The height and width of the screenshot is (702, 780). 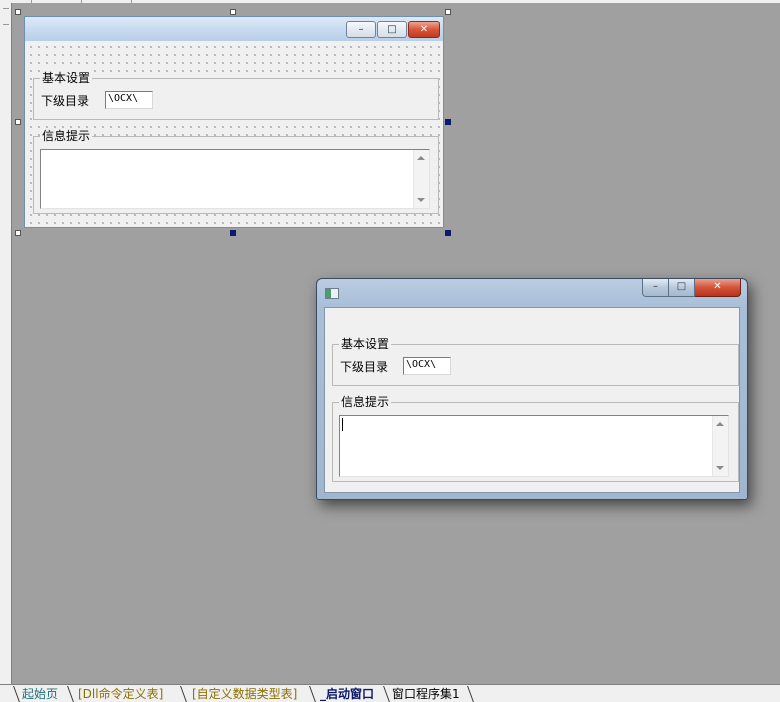 What do you see at coordinates (18, 122) in the screenshot?
I see `resize-handle-w` at bounding box center [18, 122].